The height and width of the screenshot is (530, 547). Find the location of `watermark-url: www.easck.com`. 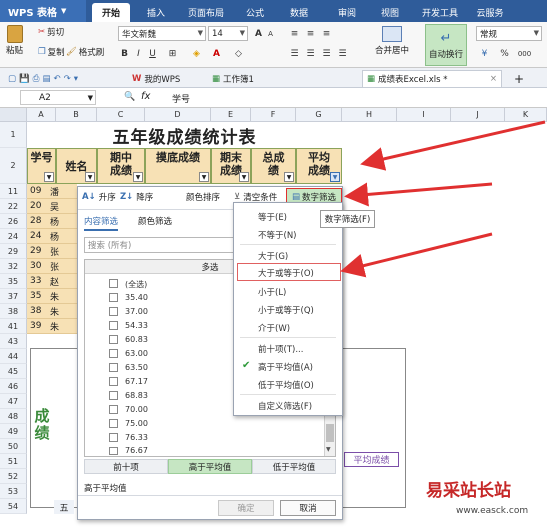

watermark-url: www.easck.com is located at coordinates (492, 511).